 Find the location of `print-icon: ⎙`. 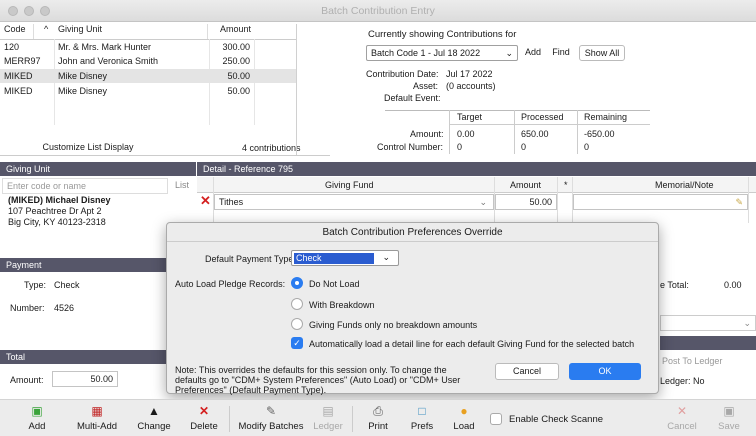

print-icon: ⎙ is located at coordinates (378, 411).